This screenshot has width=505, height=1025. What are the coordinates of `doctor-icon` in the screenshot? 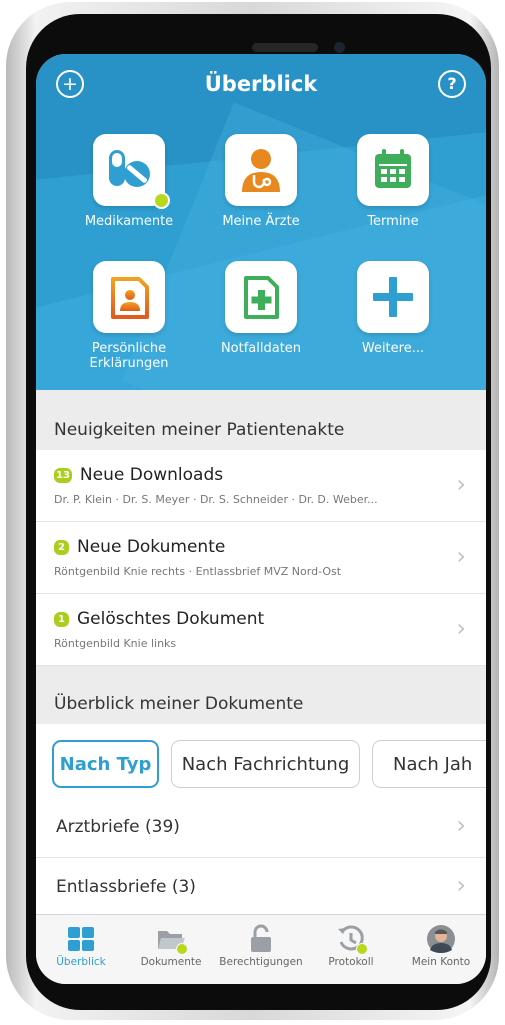 It's located at (261, 170).